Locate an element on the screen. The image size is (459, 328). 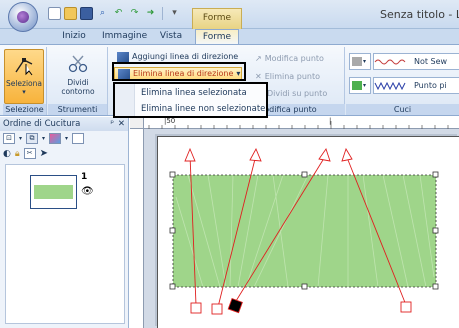
tab-vista: Vista is located at coordinates (171, 36).